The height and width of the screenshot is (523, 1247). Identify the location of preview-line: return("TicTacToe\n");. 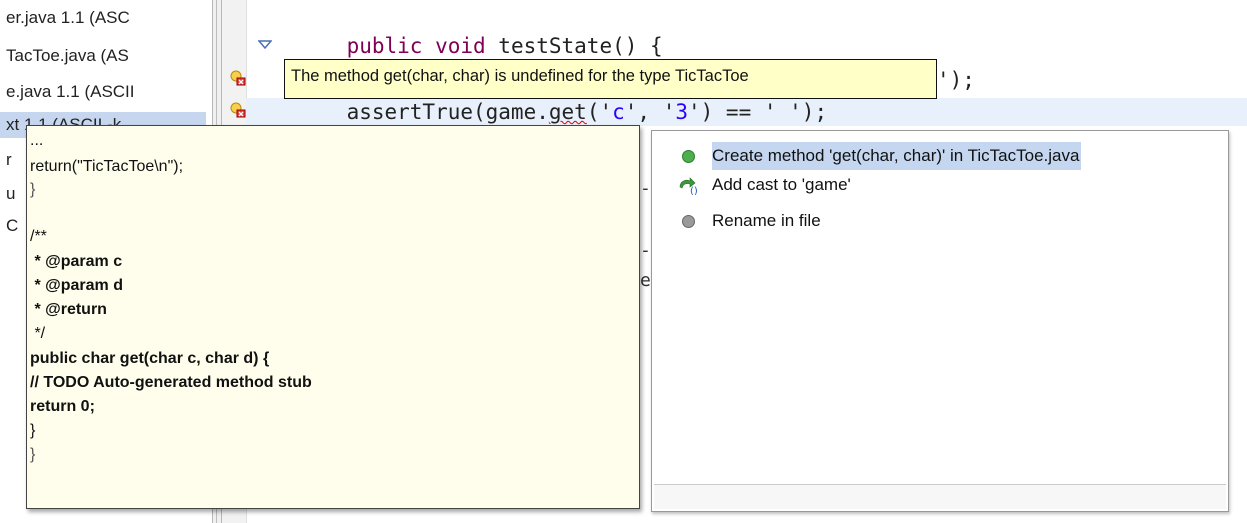
(107, 166).